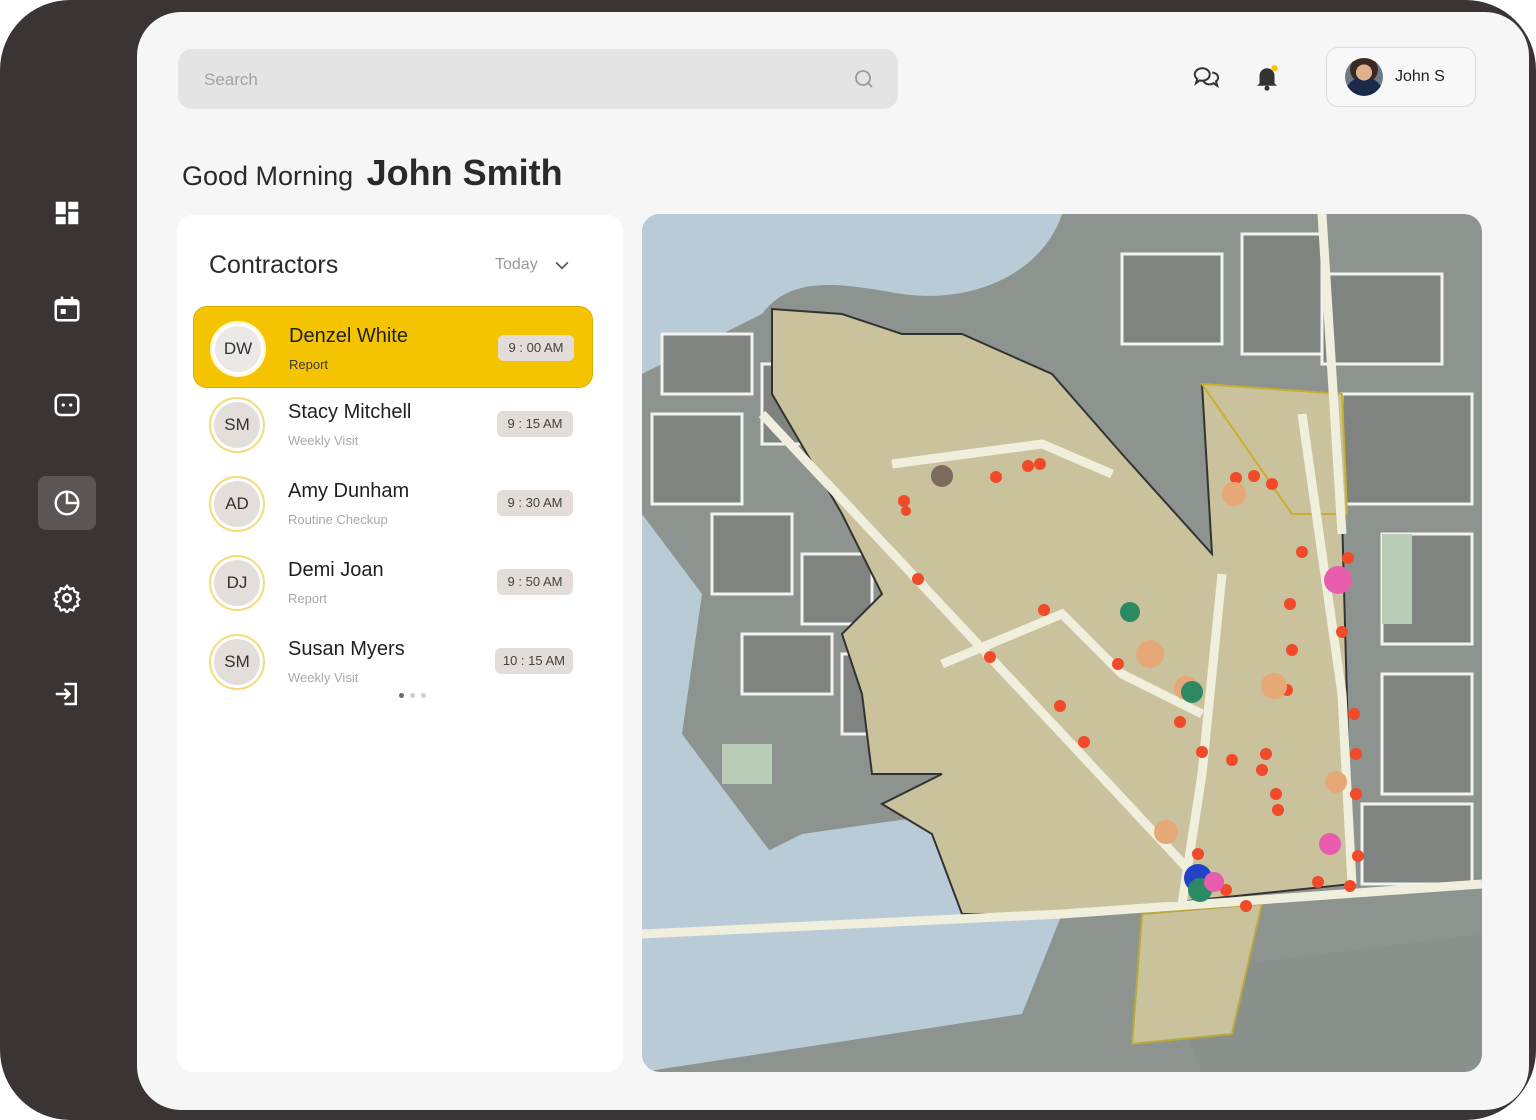  I want to click on contractor-row: DW Denzel White Report 9 : 00 AM, so click(393, 347).